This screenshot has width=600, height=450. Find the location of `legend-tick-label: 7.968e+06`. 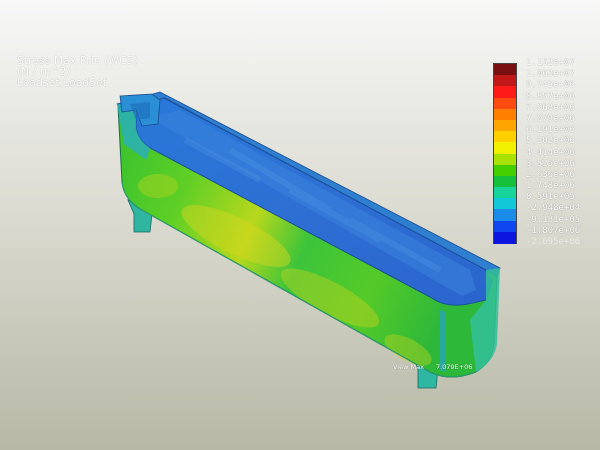

legend-tick-label: 7.968e+06 is located at coordinates (550, 107).